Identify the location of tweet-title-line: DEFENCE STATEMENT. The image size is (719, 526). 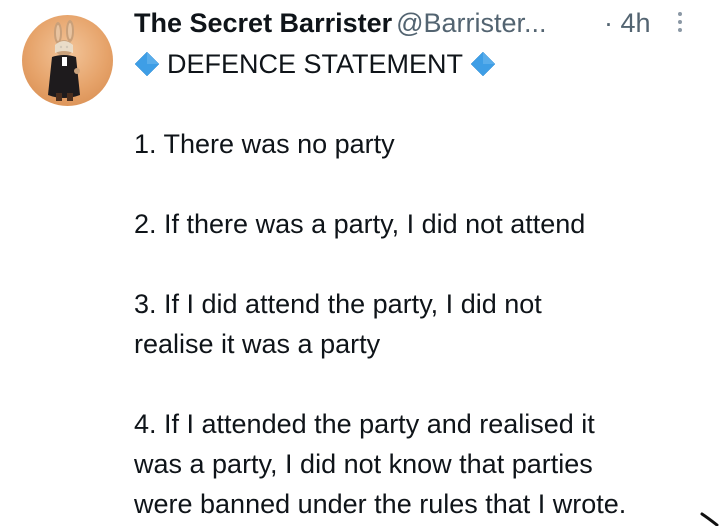
(424, 64).